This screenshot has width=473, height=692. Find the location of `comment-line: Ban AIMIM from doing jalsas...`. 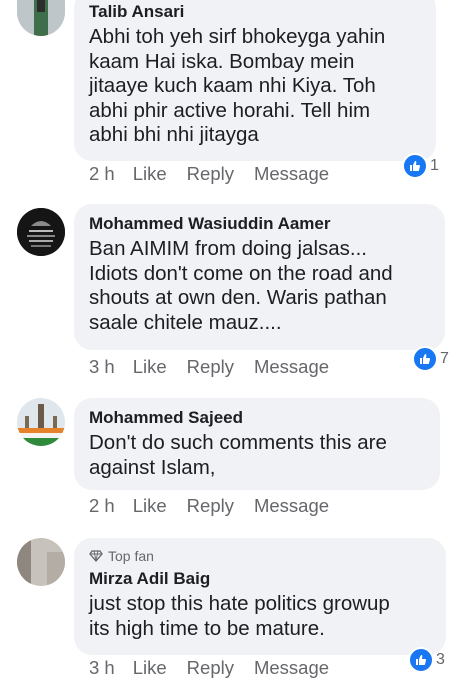

comment-line: Ban AIMIM from doing jalsas... is located at coordinates (228, 248).